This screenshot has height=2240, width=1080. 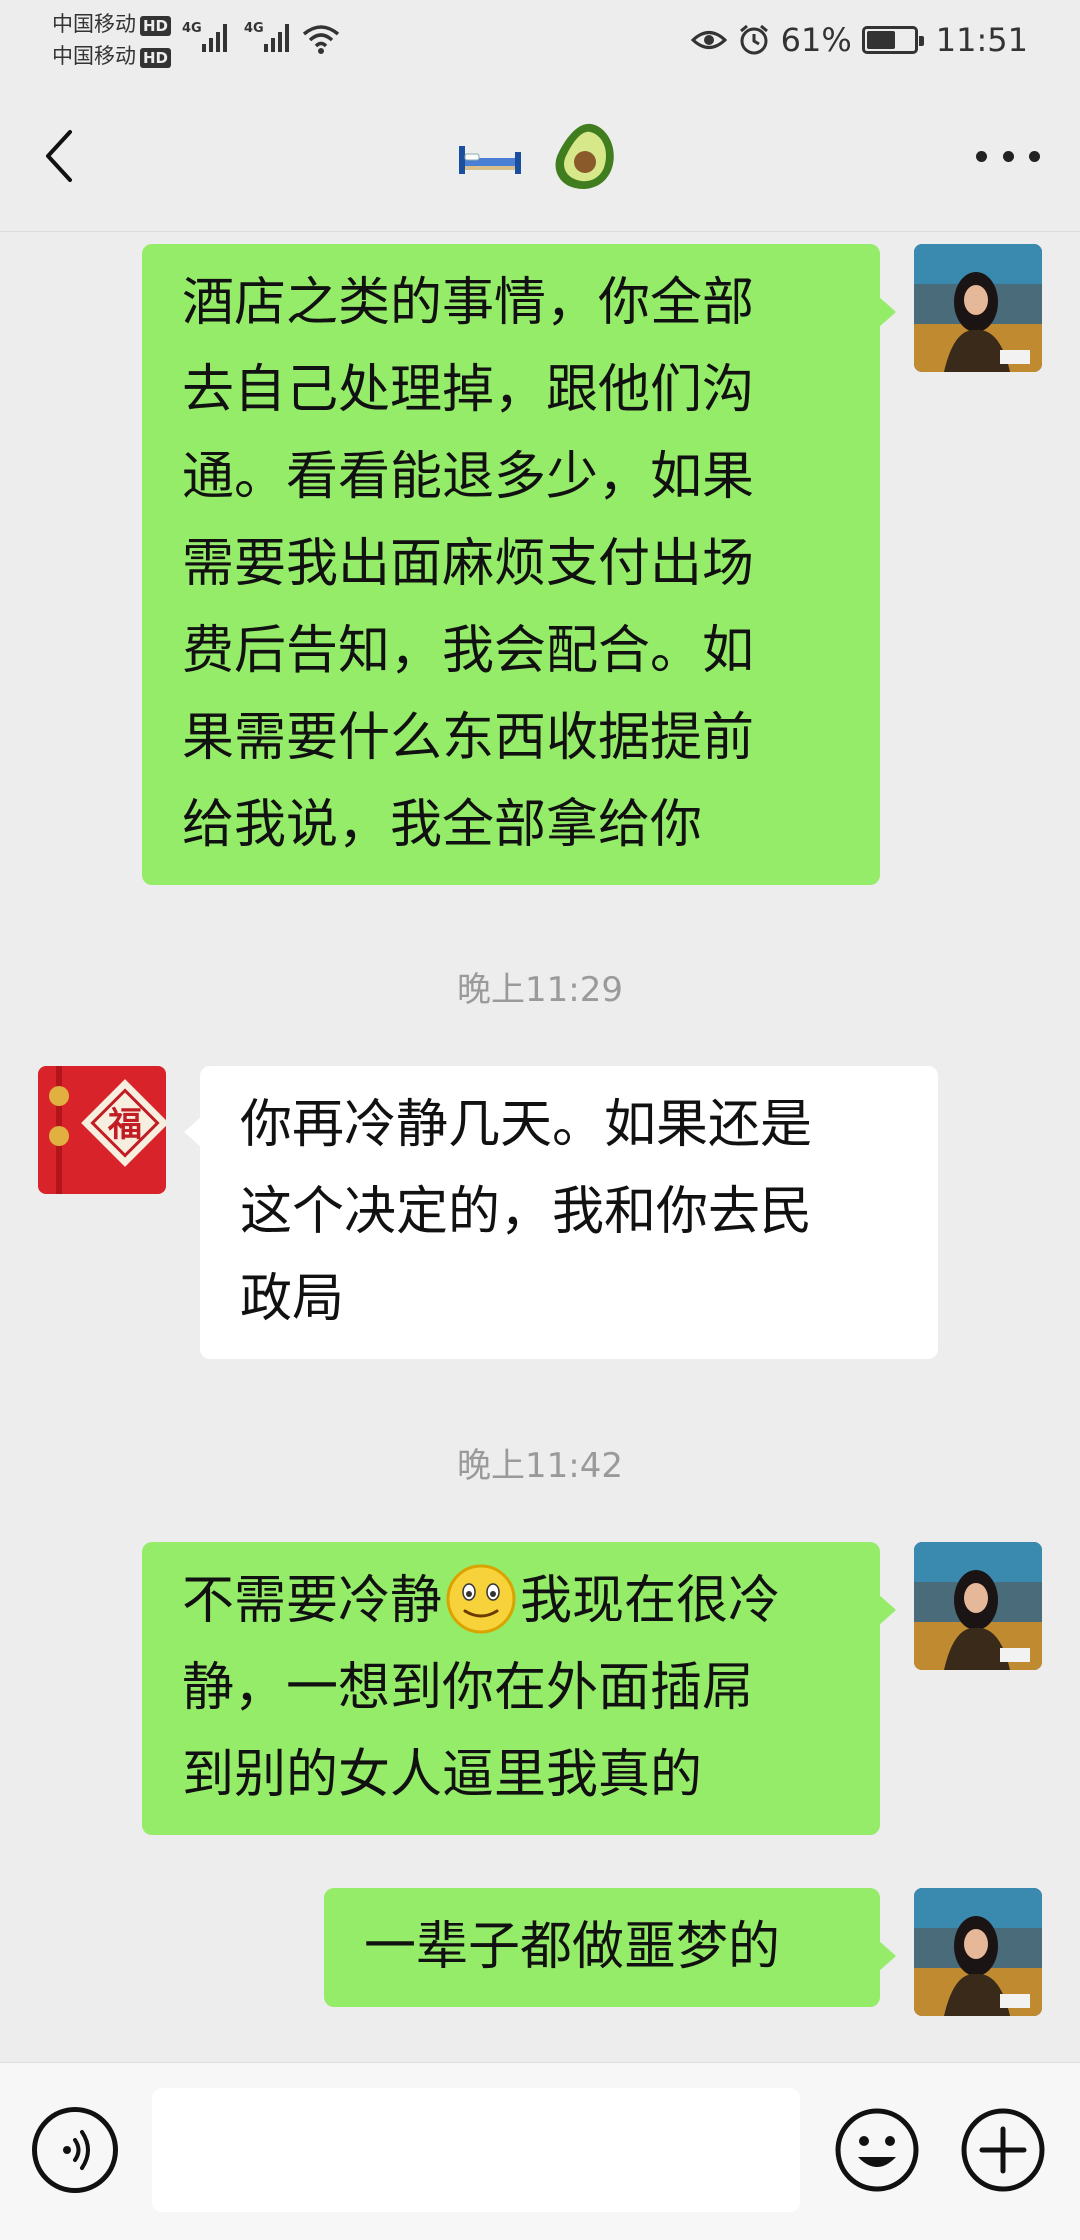 What do you see at coordinates (94, 24) in the screenshot?
I see `carrier-1-label: 中国移动` at bounding box center [94, 24].